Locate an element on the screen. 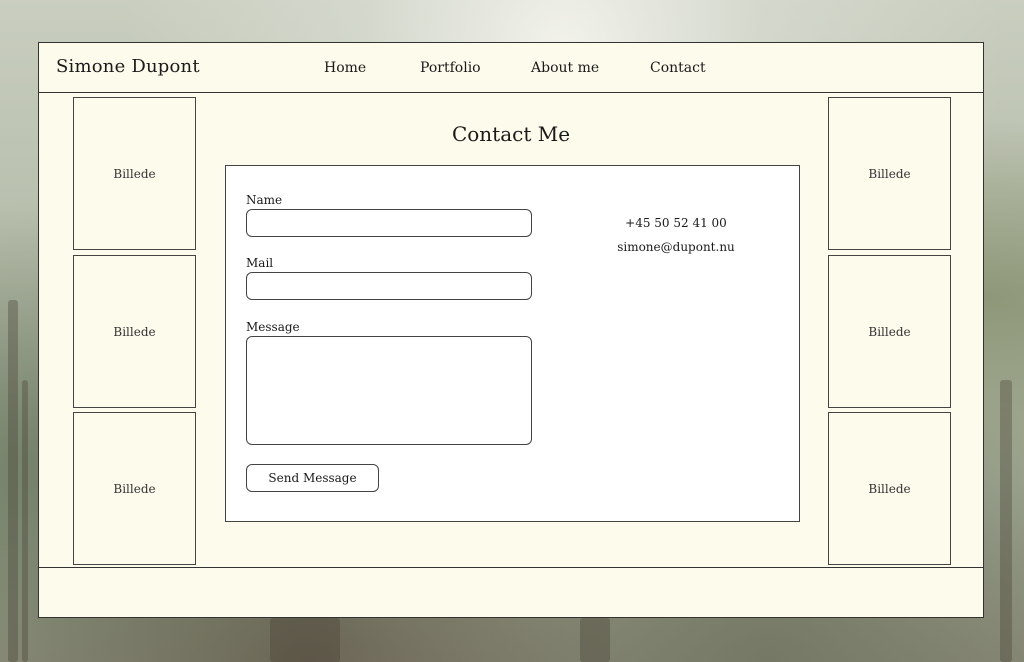 This screenshot has width=1024, height=662. mail-input is located at coordinates (389, 286).